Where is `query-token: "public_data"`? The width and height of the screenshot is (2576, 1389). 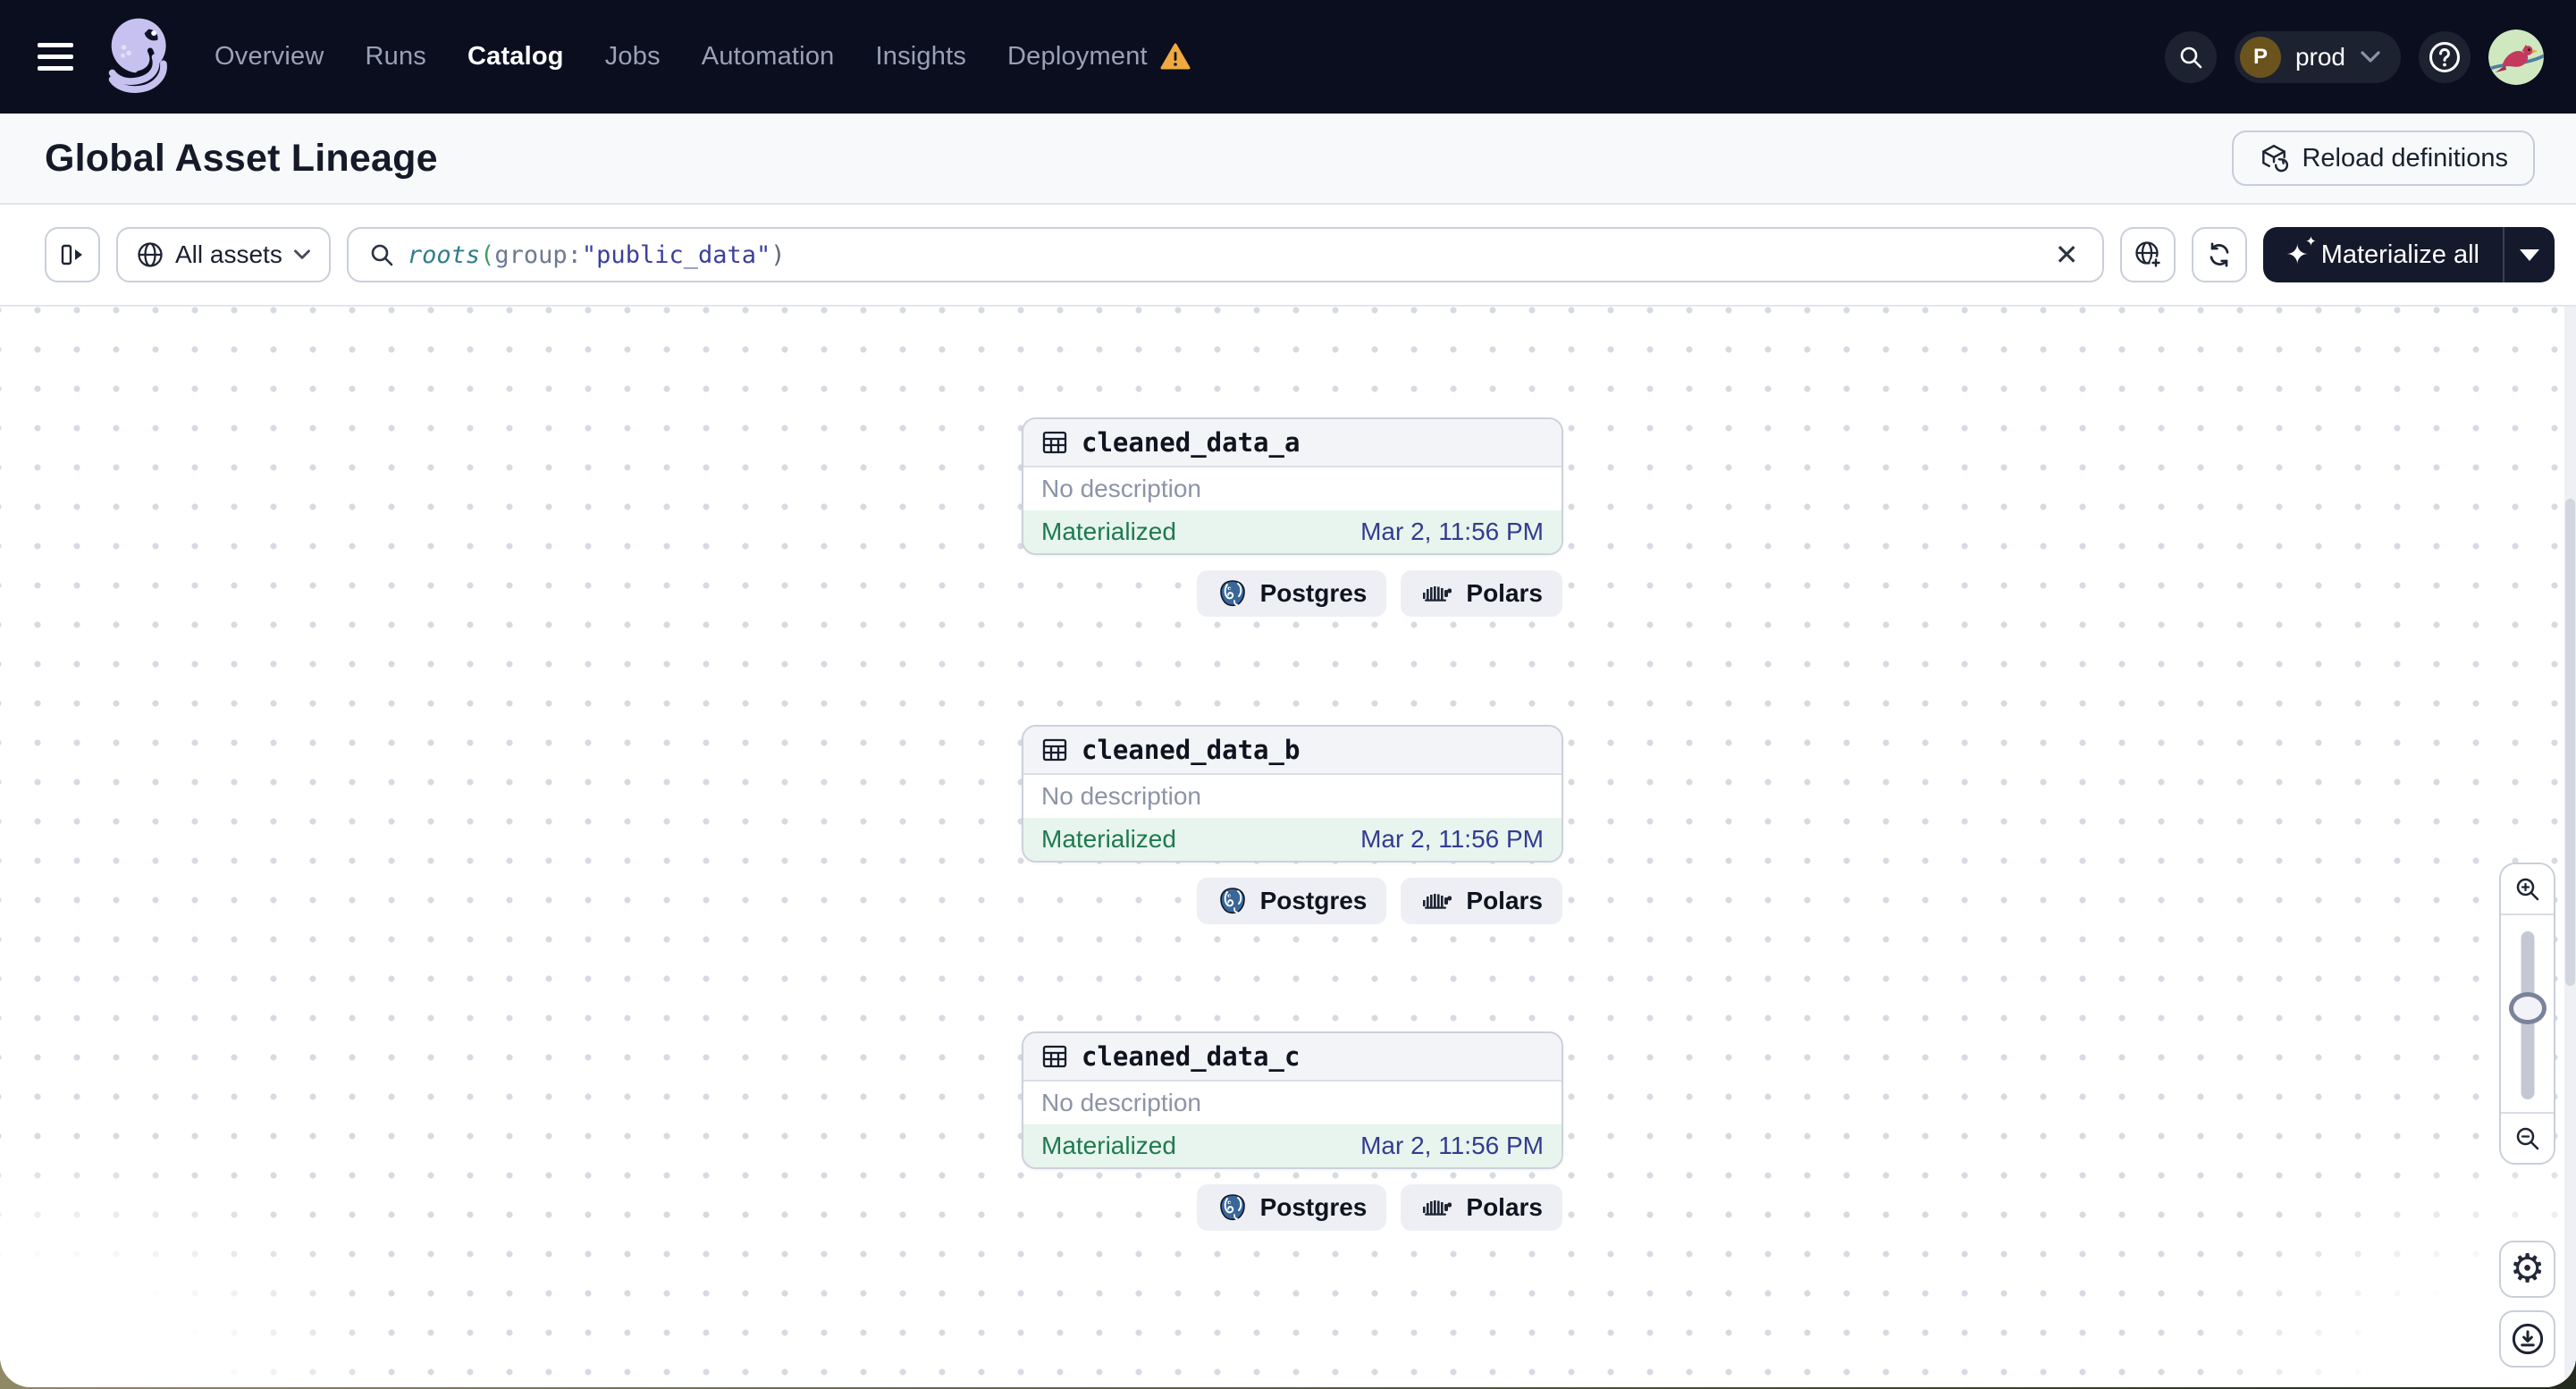
query-token: "public_data" is located at coordinates (676, 254).